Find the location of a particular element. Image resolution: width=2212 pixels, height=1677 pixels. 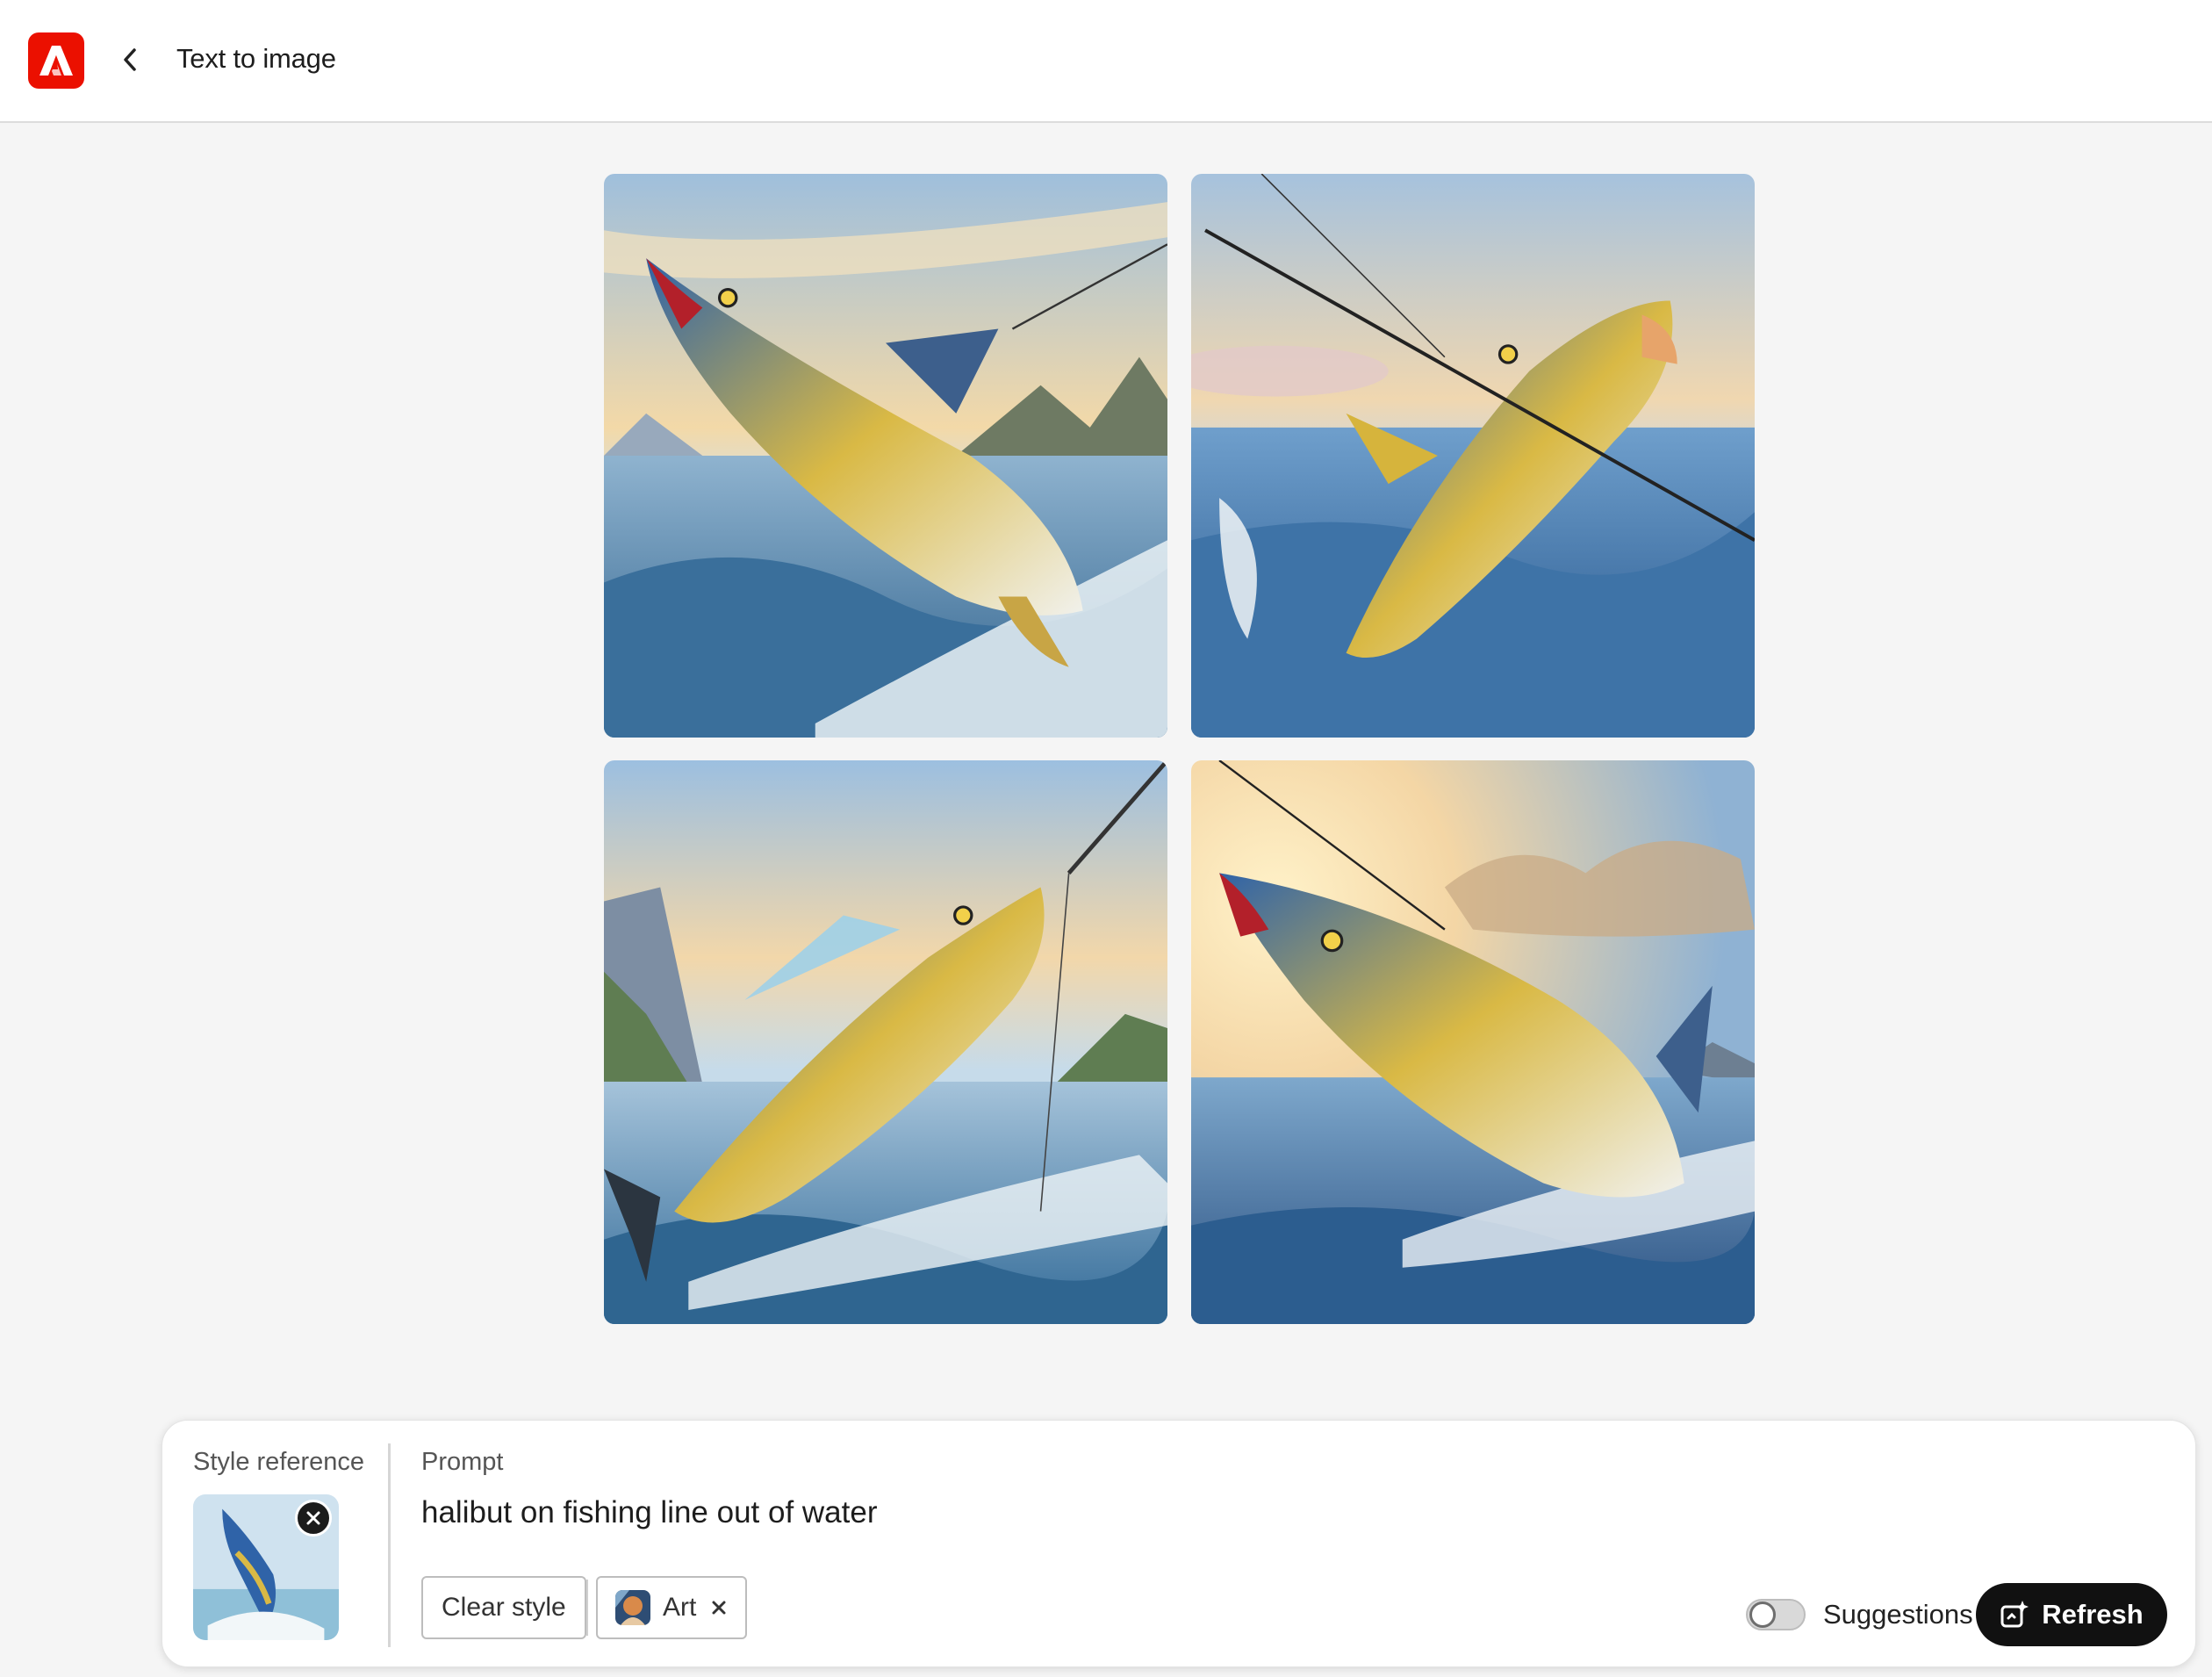

art-style-icon is located at coordinates (633, 1608).